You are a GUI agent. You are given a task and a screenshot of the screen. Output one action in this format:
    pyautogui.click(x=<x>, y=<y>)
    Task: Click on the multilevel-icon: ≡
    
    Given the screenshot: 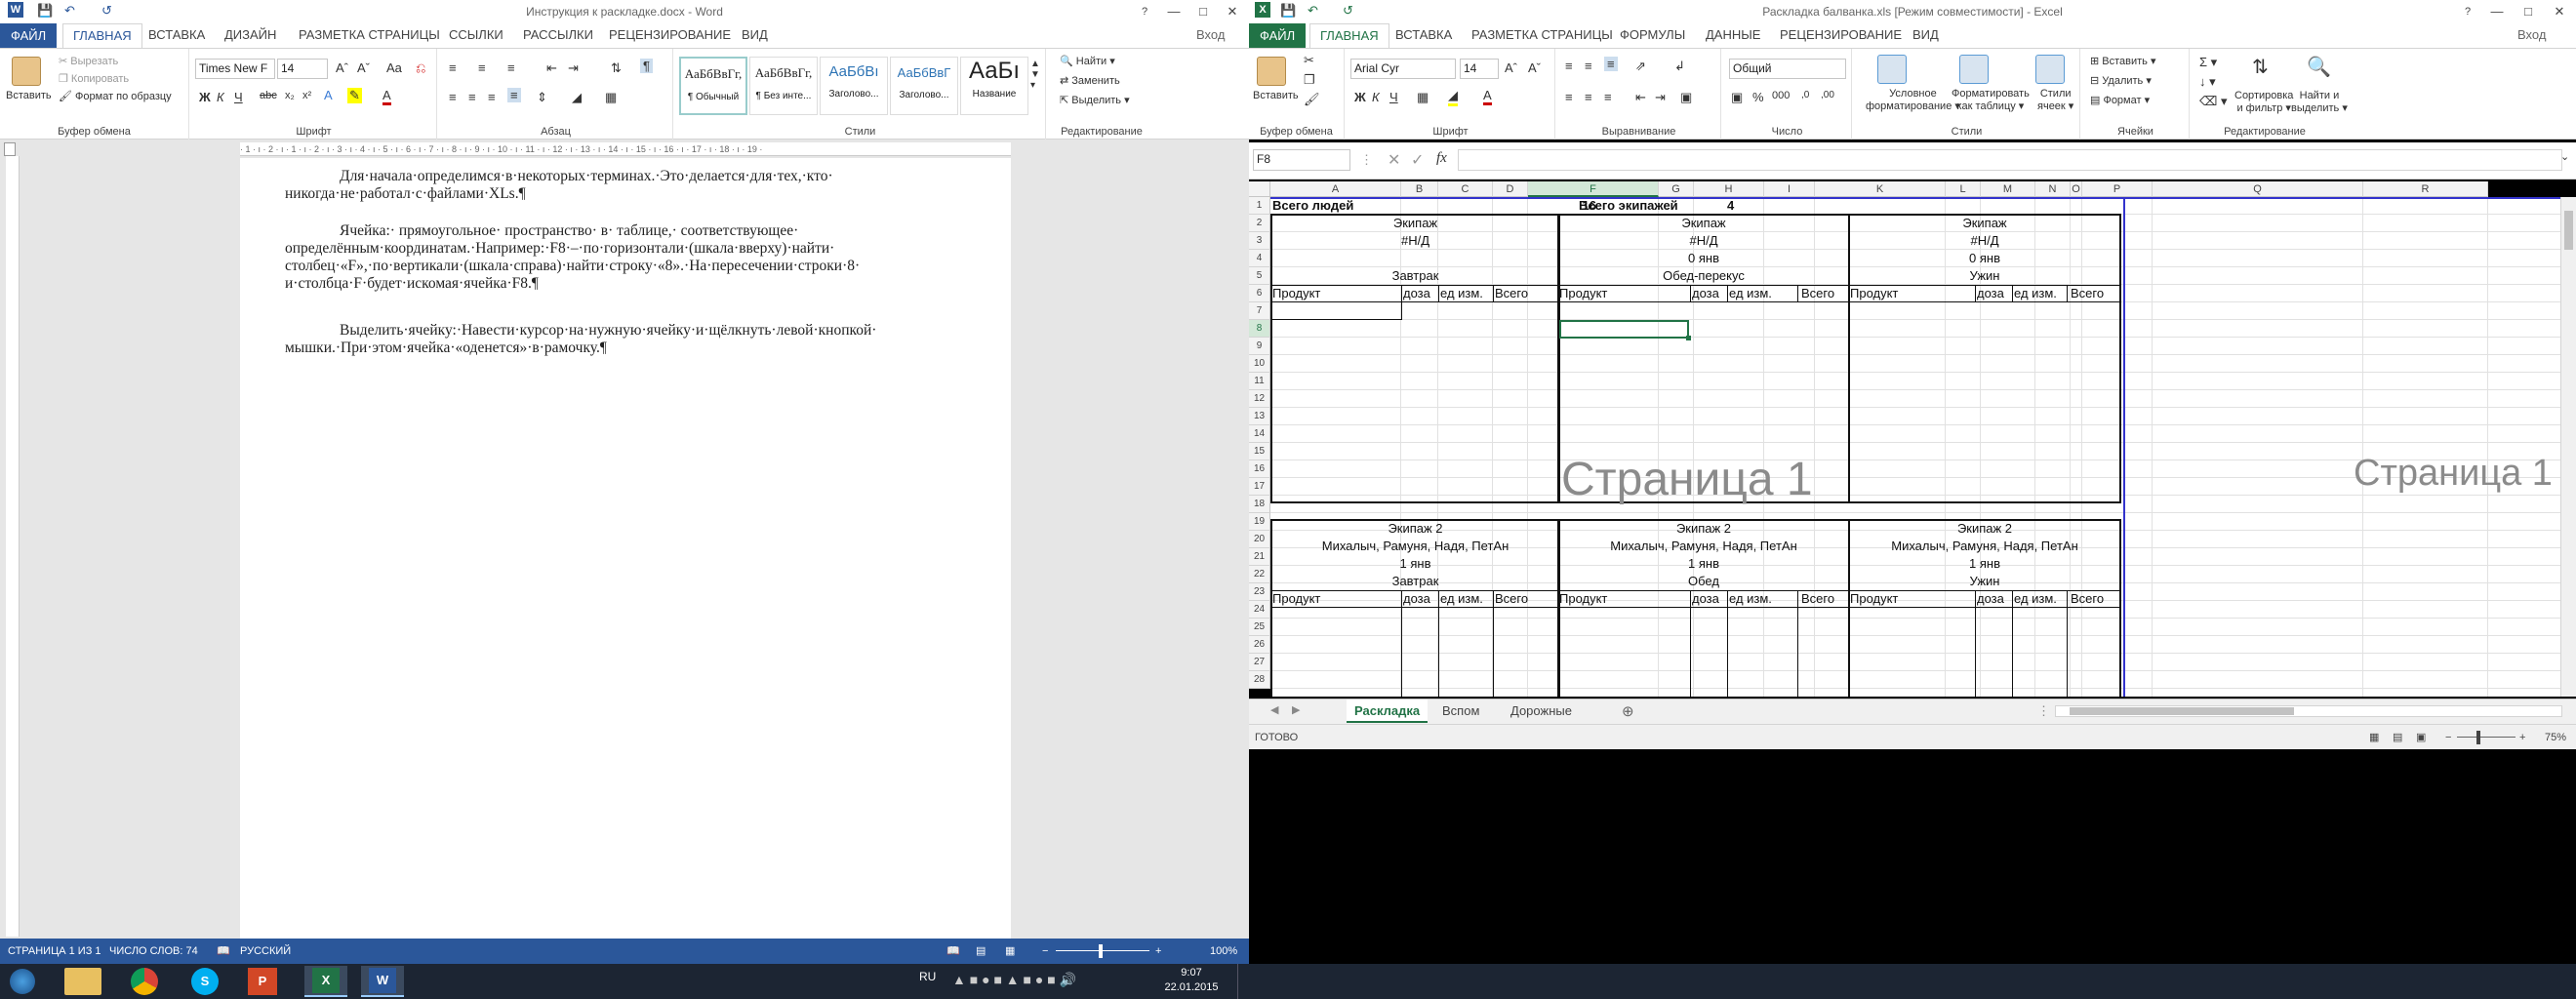 What is the action you would take?
    pyautogui.click(x=511, y=67)
    